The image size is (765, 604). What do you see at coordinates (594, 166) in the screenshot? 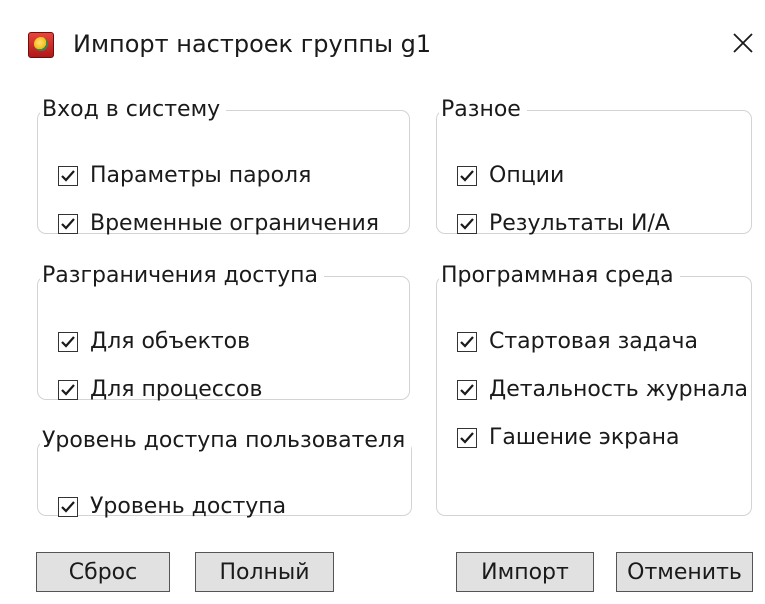
I see `group-misc: Разное Опции Результаты И/А` at bounding box center [594, 166].